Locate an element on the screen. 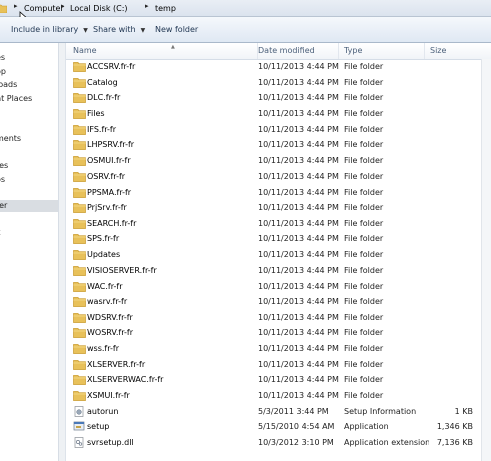 The width and height of the screenshot is (491, 461). breadcrumb-temp: temp is located at coordinates (165, 8).